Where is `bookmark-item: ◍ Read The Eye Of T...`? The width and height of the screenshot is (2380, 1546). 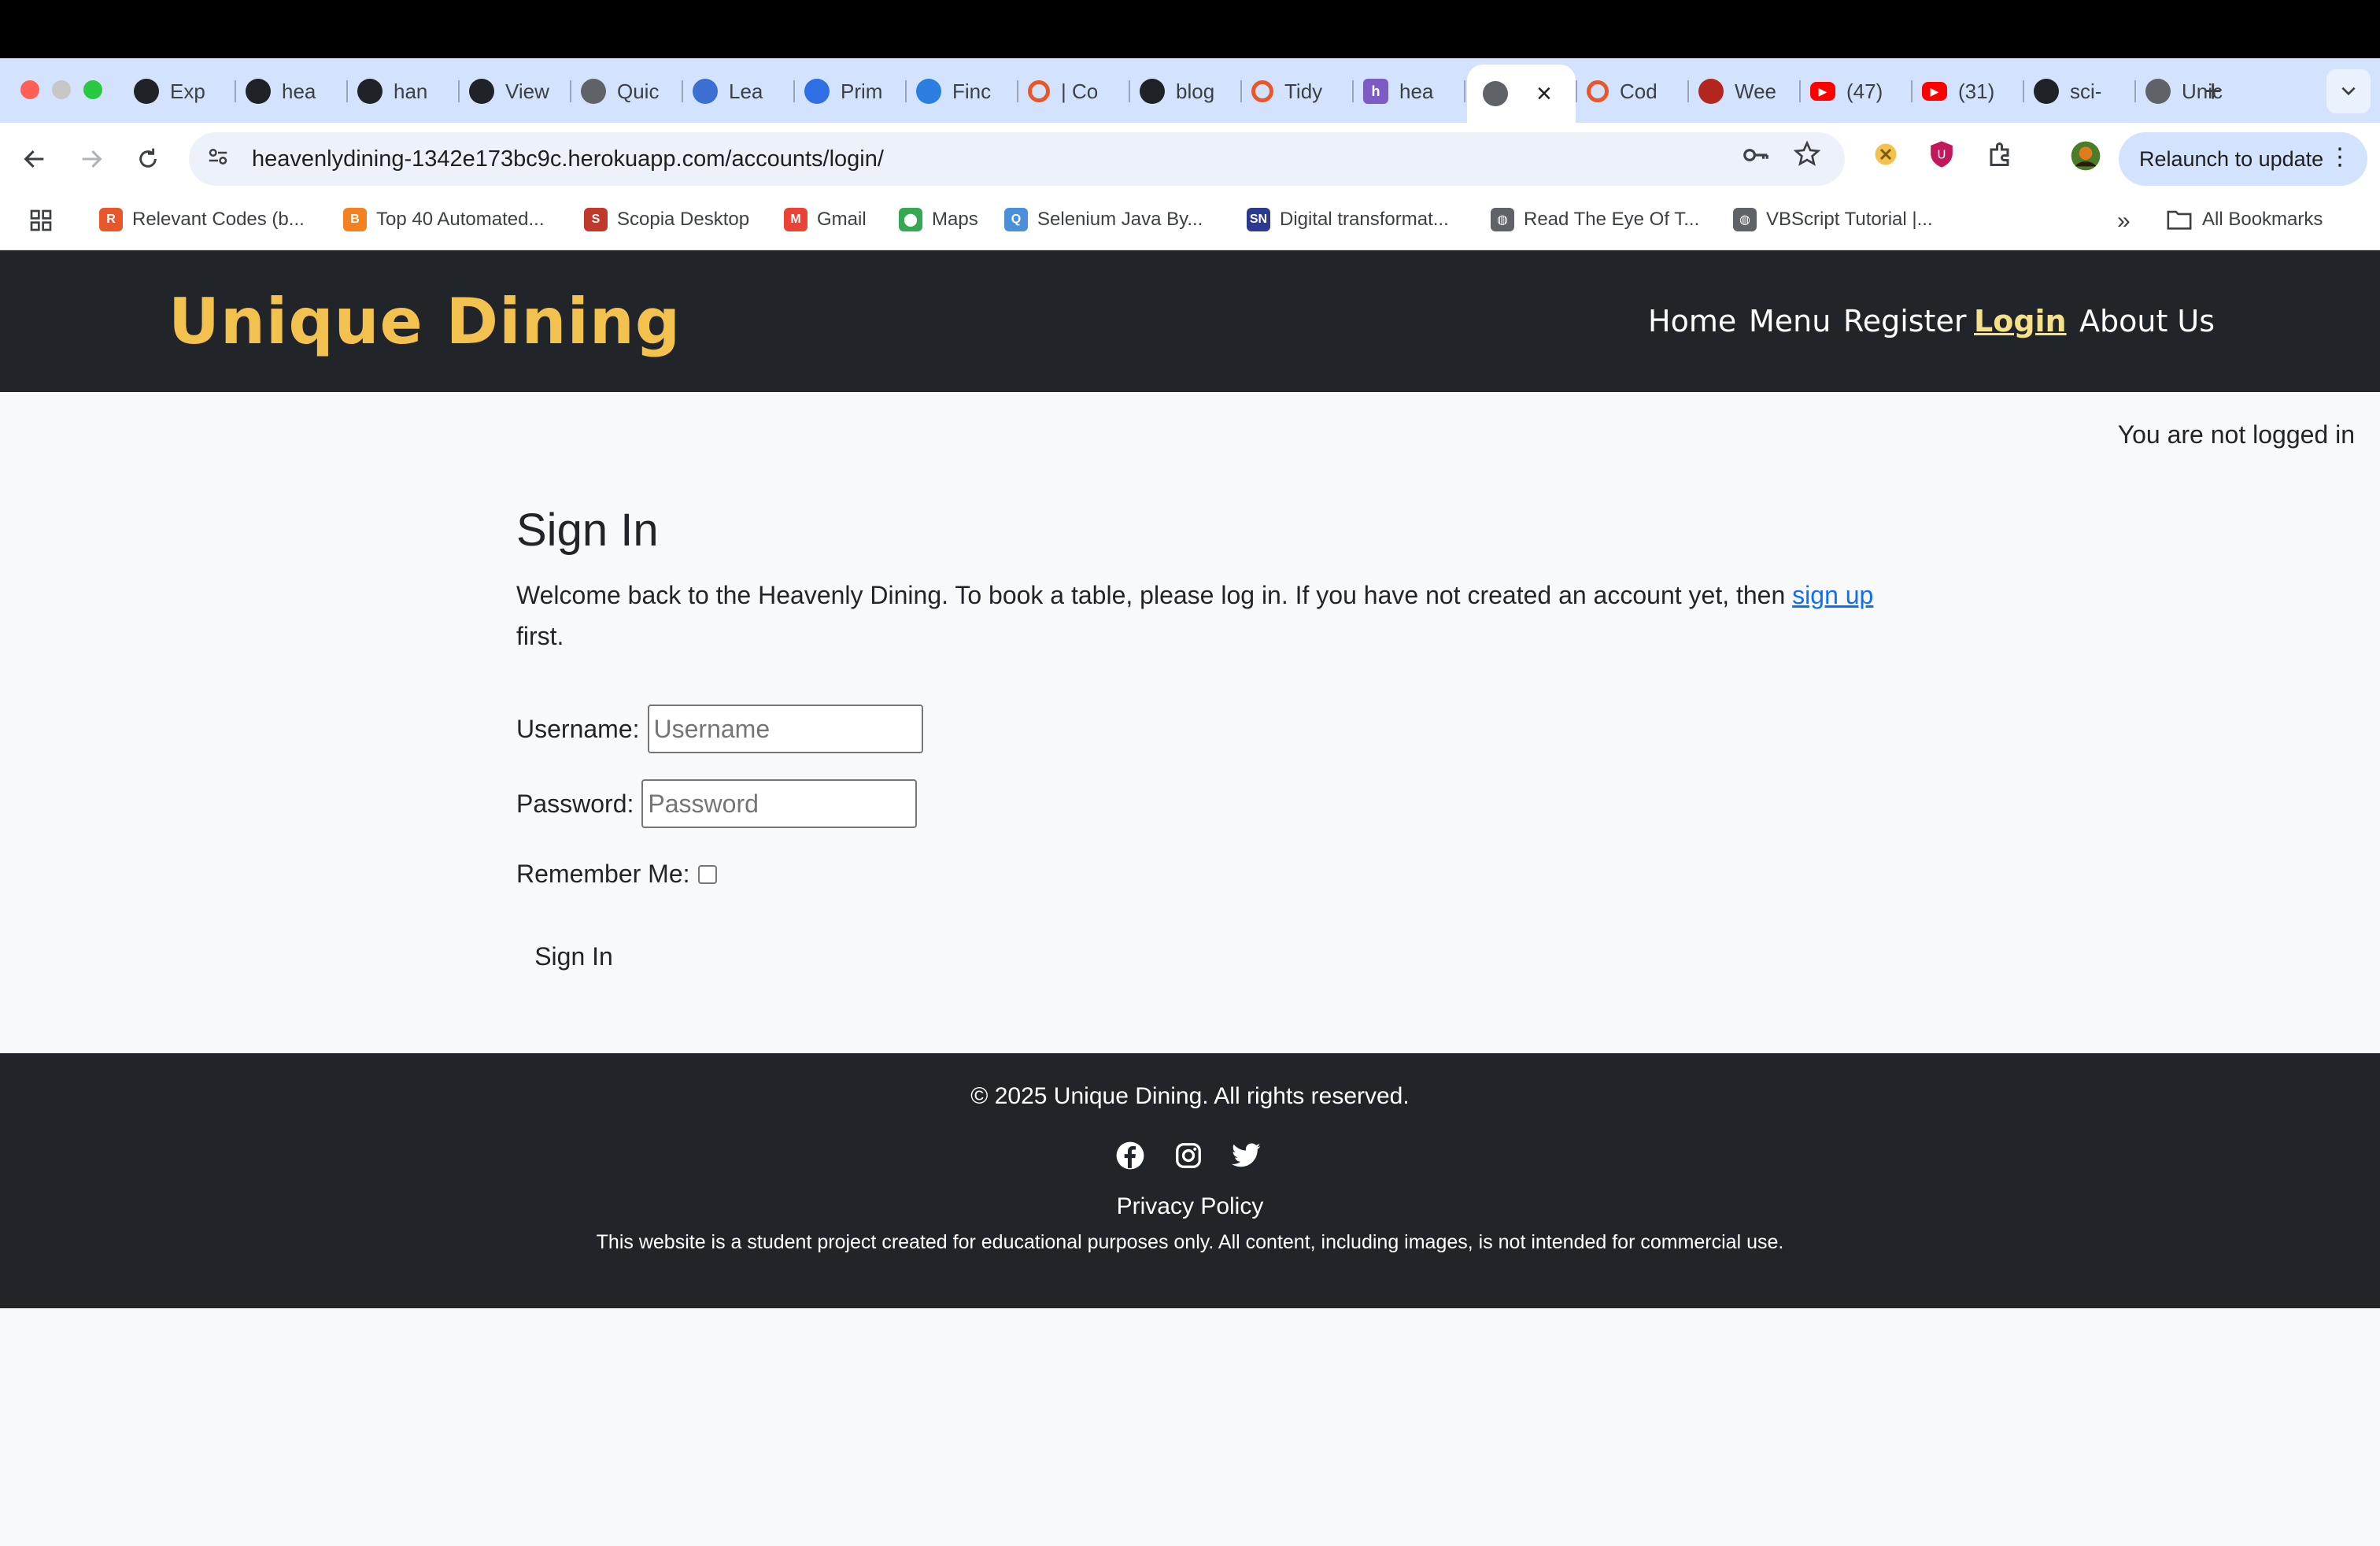
bookmark-item: ◍ Read The Eye Of T... is located at coordinates (1595, 220).